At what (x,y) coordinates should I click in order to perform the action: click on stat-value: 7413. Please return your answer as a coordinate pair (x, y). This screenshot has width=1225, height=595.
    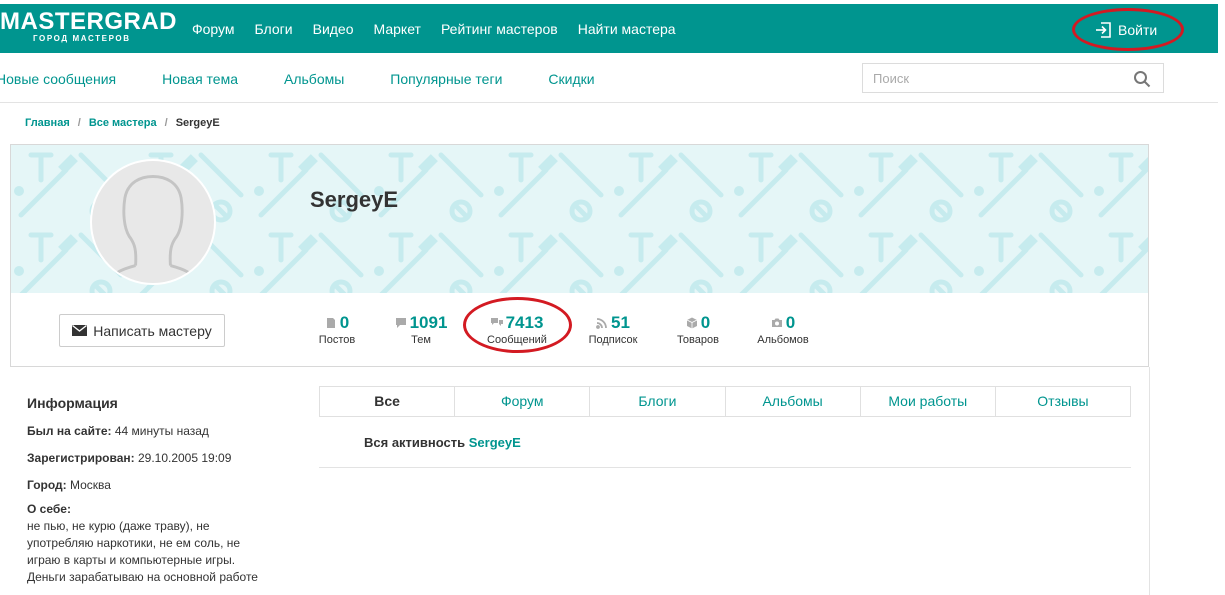
    Looking at the image, I should click on (524, 322).